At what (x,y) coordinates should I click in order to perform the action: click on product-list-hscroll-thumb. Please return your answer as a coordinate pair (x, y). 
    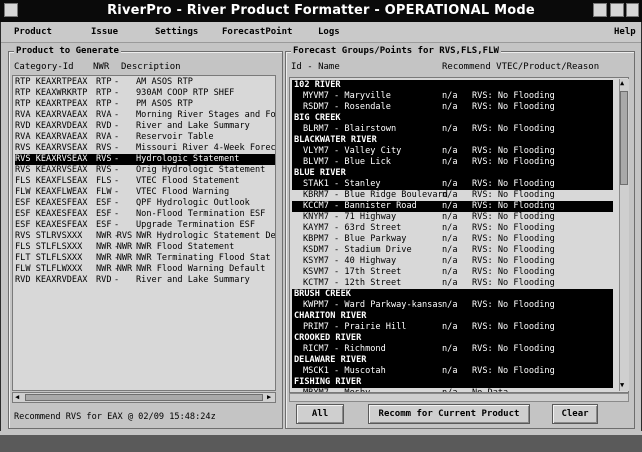
    Looking at the image, I should click on (144, 397).